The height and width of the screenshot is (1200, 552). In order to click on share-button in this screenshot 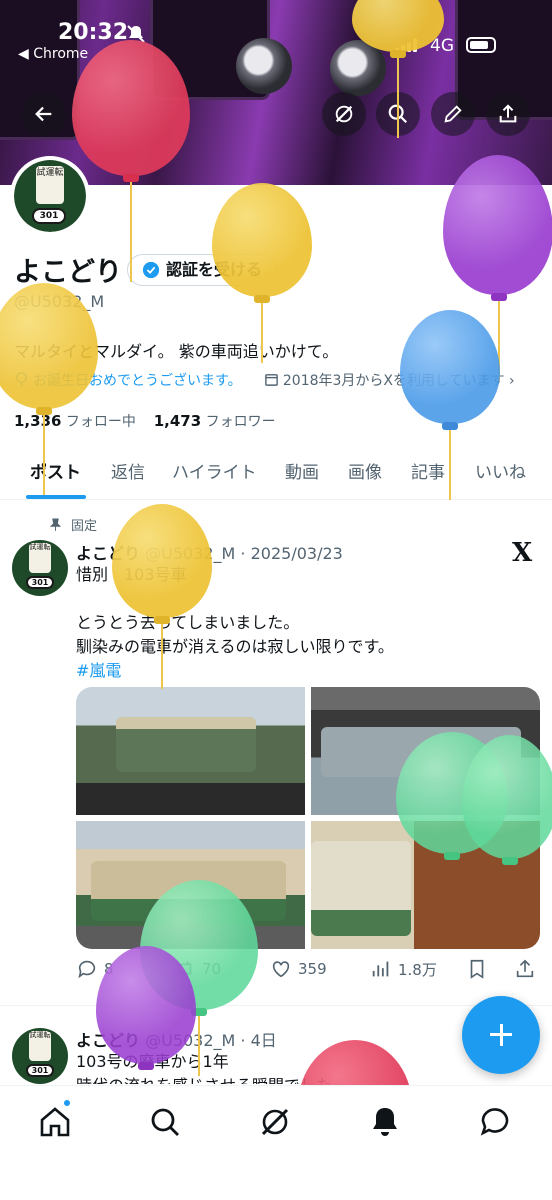, I will do `click(508, 114)`.